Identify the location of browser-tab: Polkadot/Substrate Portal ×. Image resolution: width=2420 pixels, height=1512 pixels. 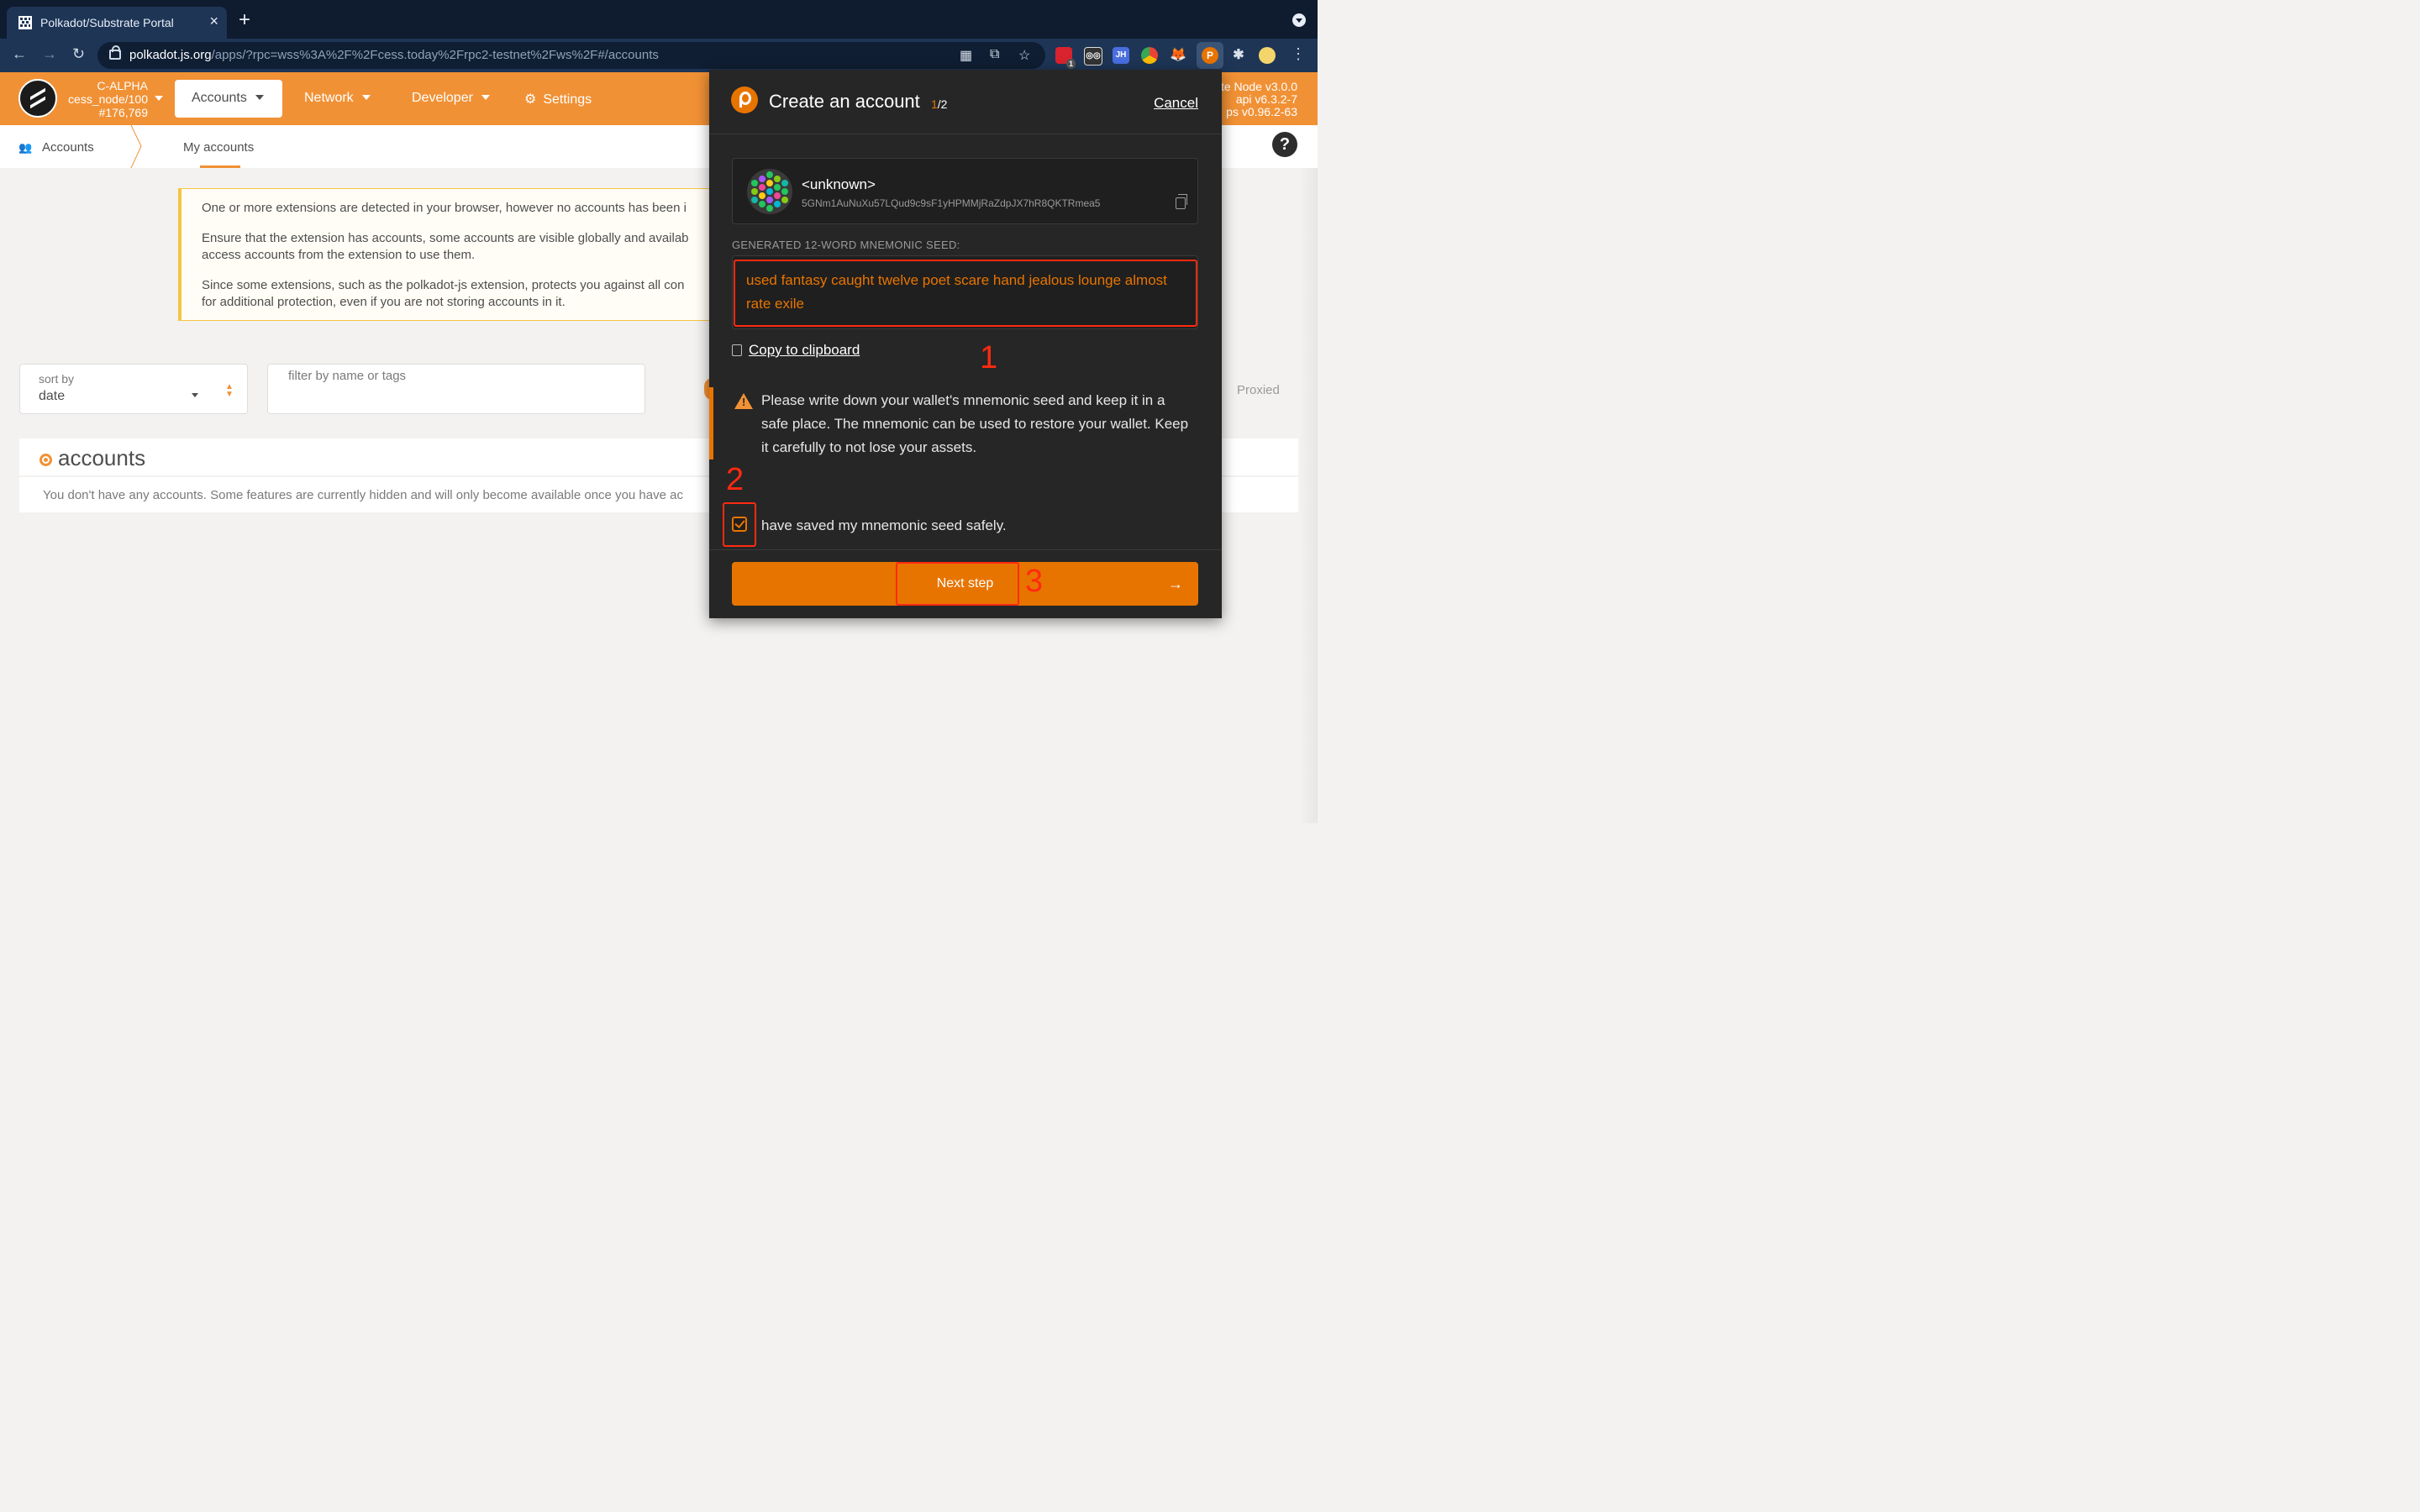
(117, 23).